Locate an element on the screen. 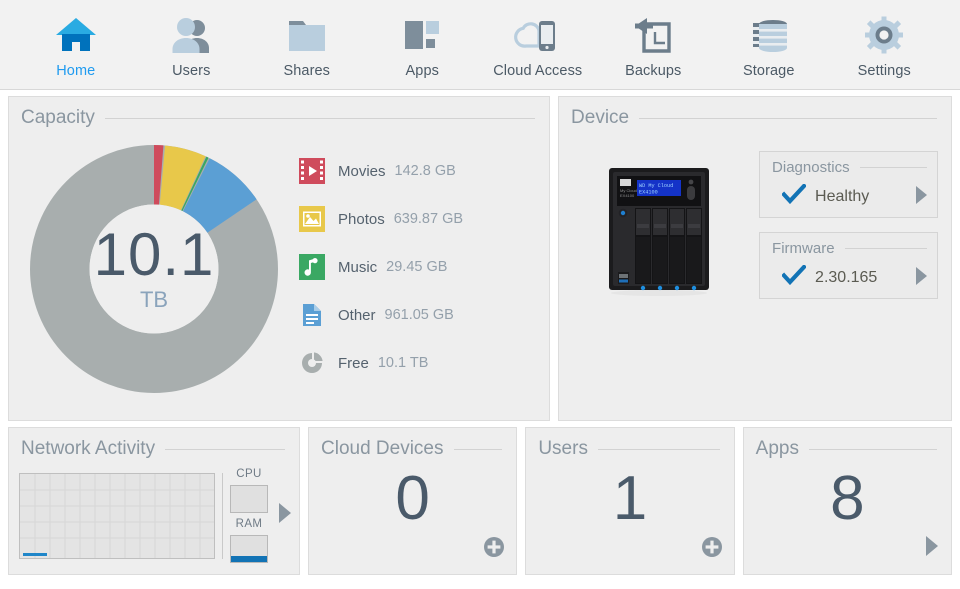  film-icon is located at coordinates (312, 171).